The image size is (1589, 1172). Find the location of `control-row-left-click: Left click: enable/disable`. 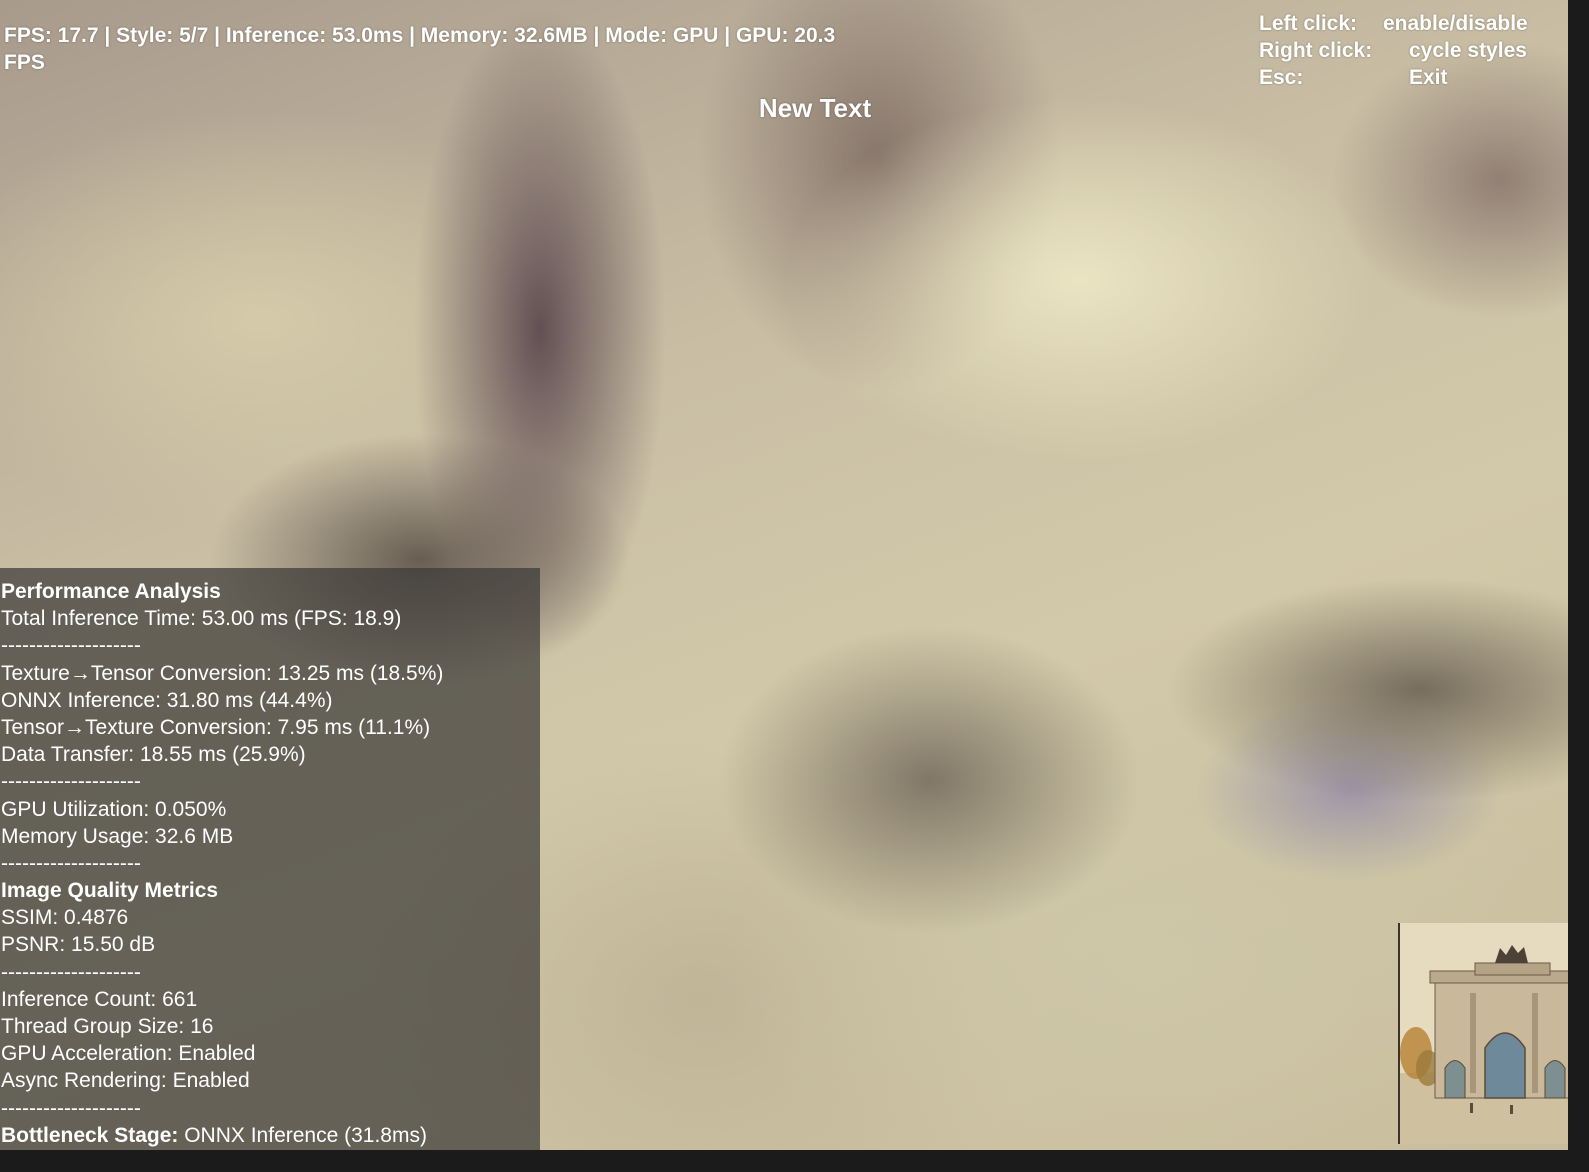

control-row-left-click: Left click: enable/disable is located at coordinates (1409, 23).